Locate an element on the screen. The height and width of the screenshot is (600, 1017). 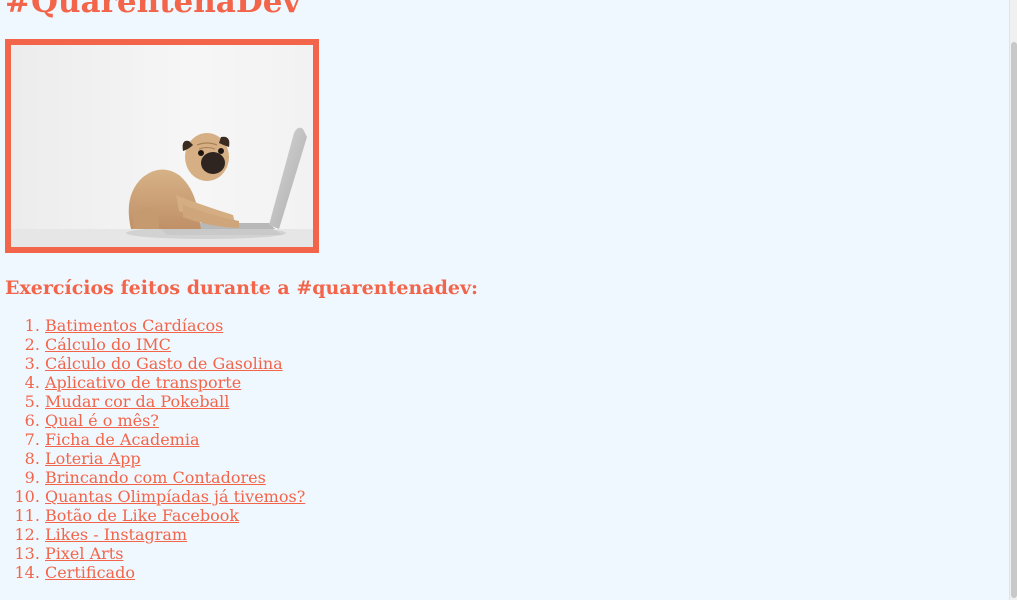
list-item: Brincando com Contadores is located at coordinates (175, 477).